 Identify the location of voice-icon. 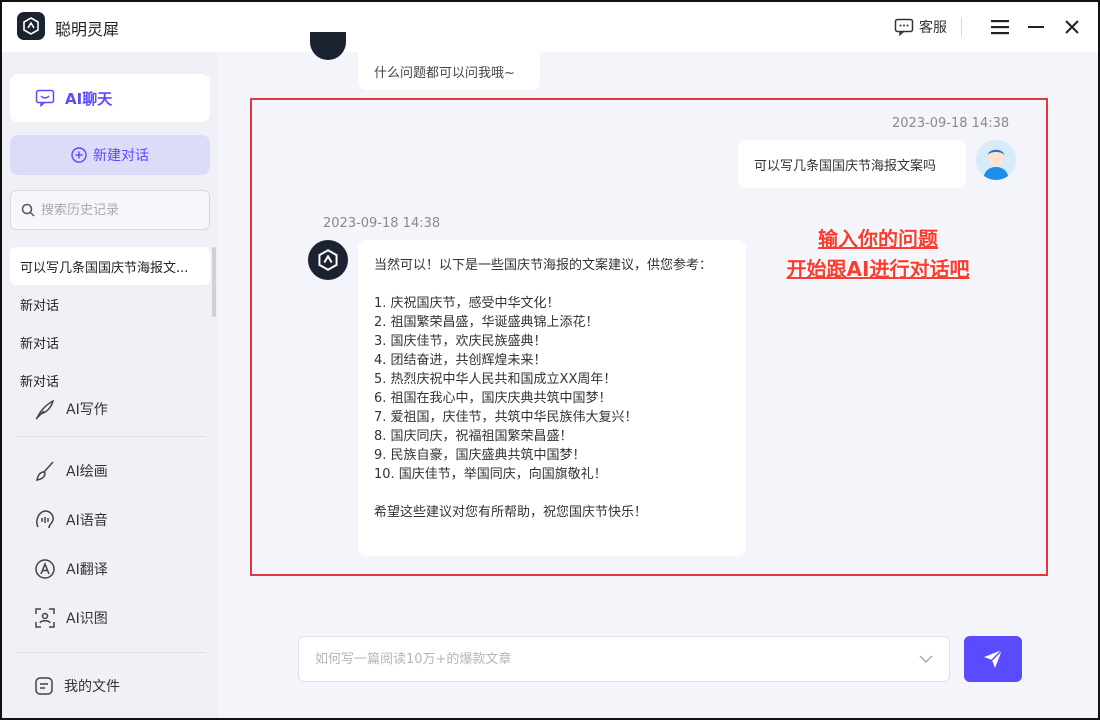
(45, 519).